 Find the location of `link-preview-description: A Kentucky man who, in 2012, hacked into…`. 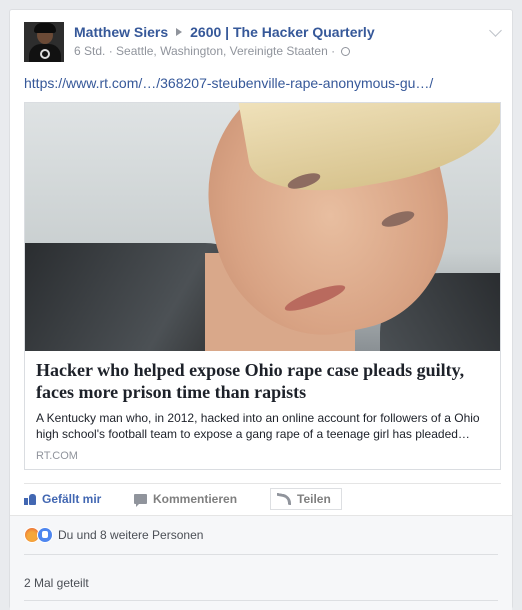

link-preview-description: A Kentucky man who, in 2012, hacked into… is located at coordinates (258, 426).